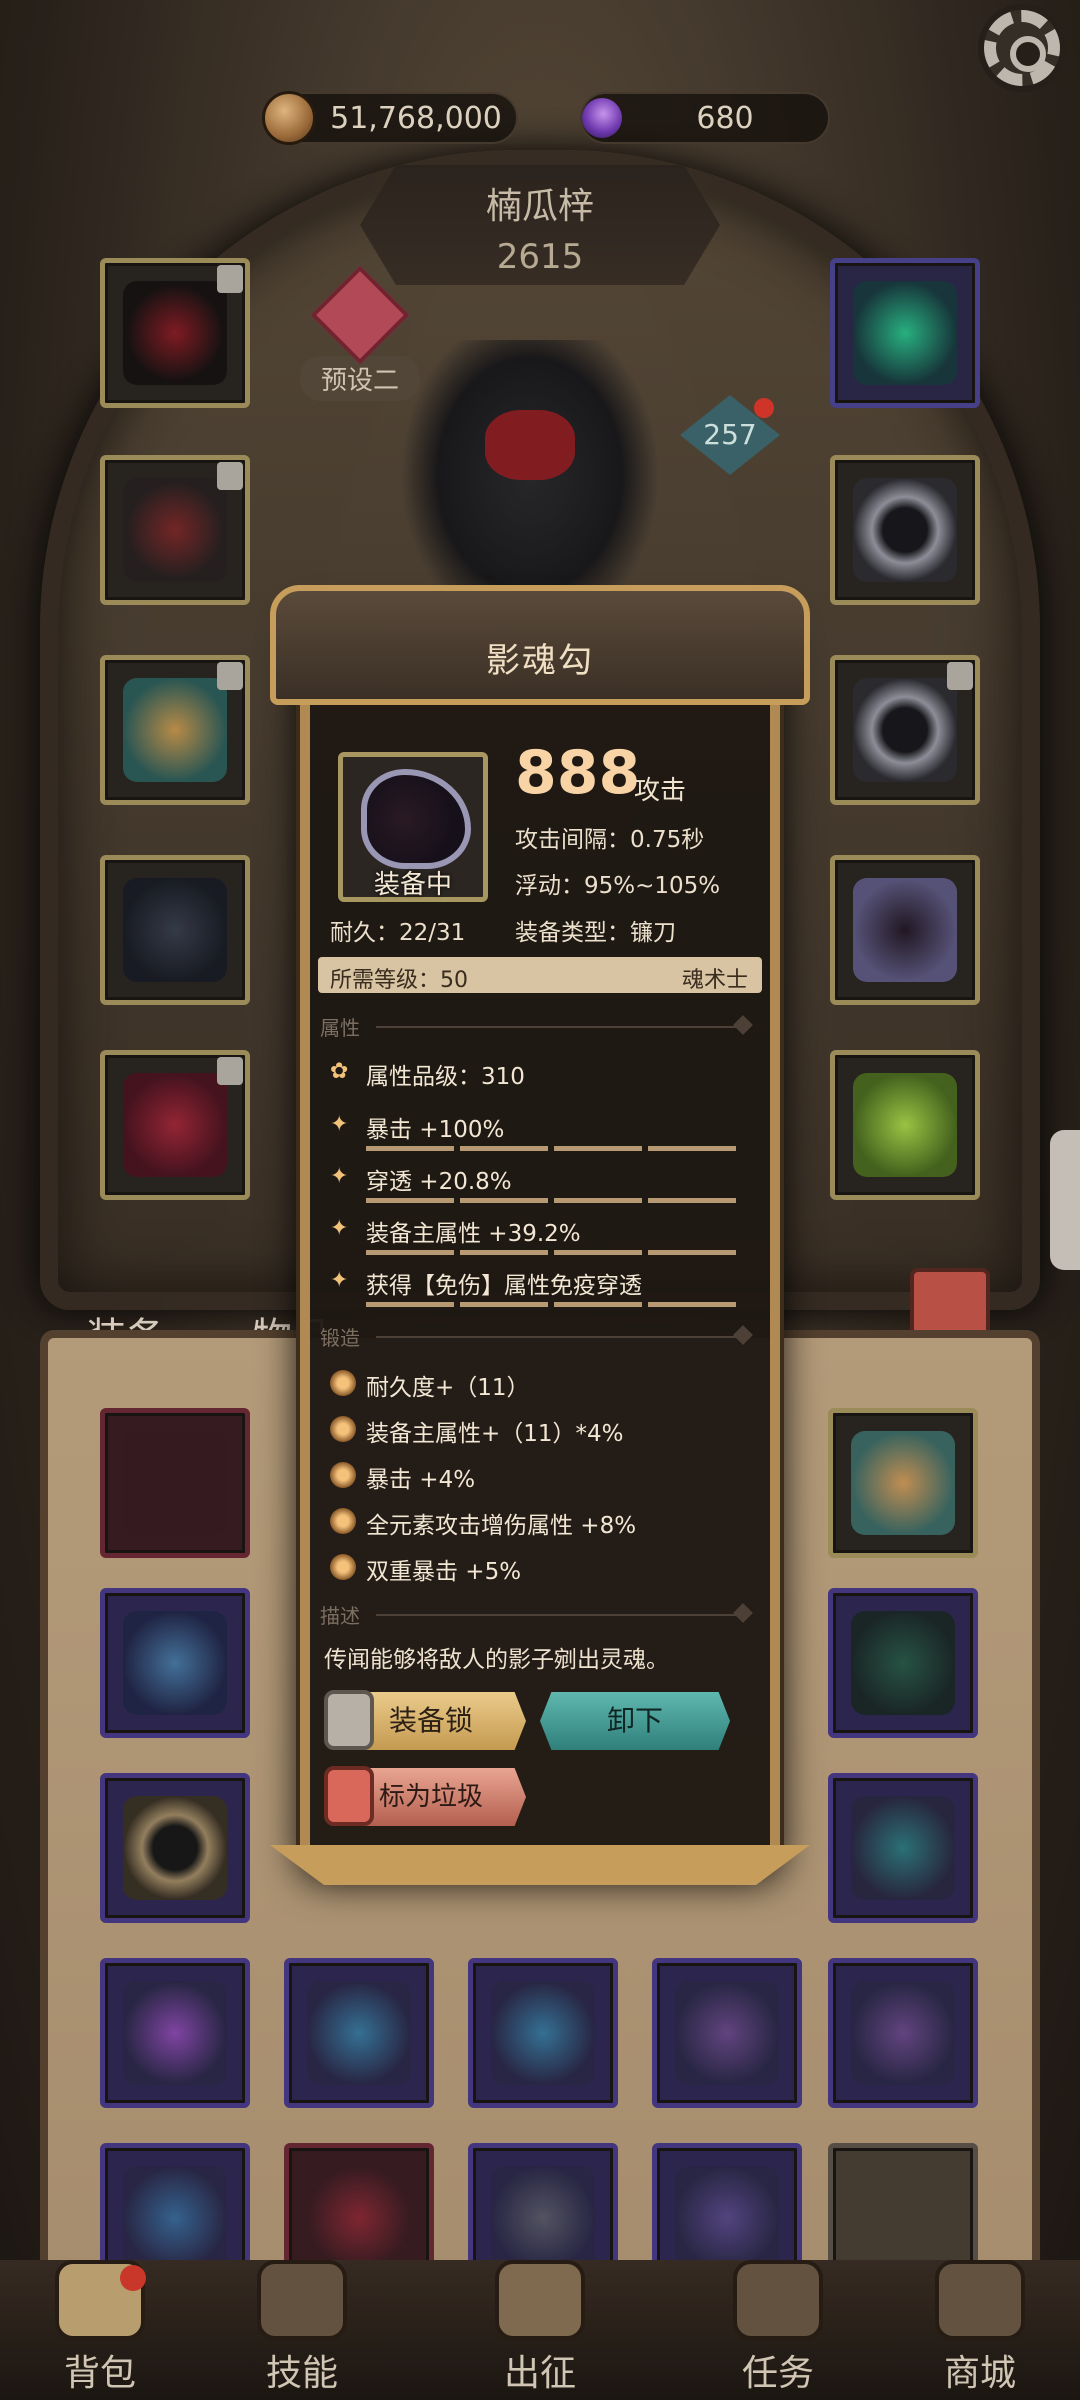 The image size is (1080, 2400). I want to click on forge-text: 全元素攻击增伤属性 +8%, so click(501, 1526).